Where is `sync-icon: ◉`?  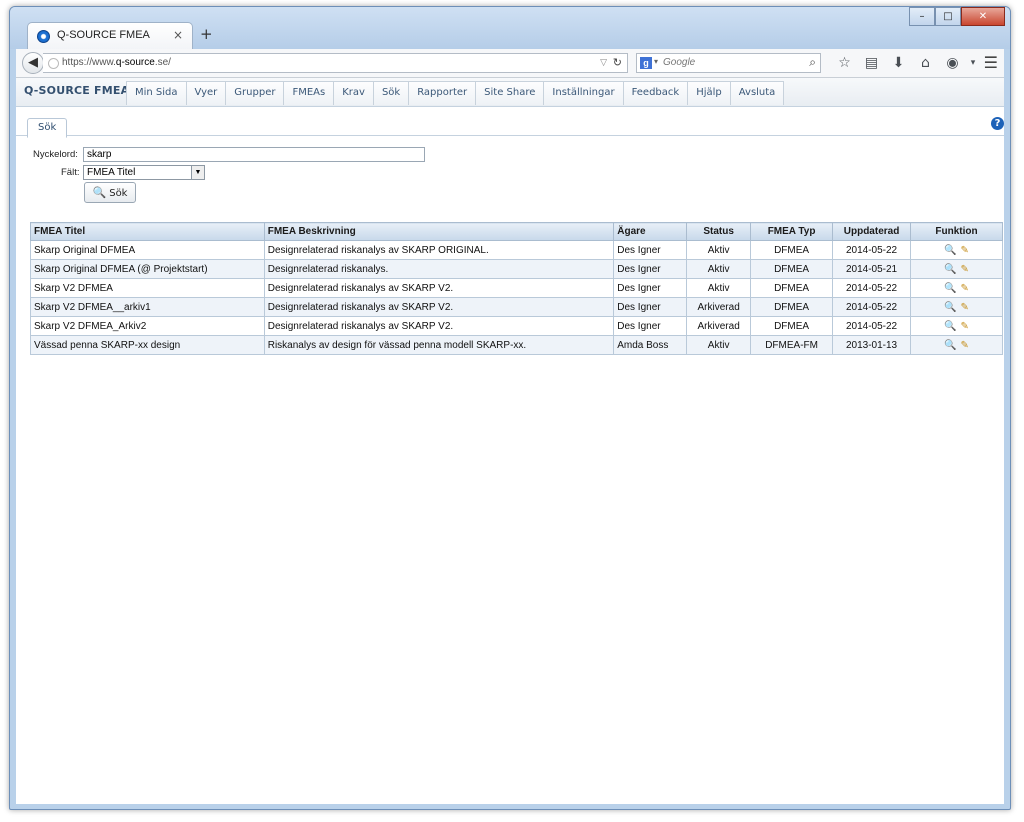
sync-icon: ◉ is located at coordinates (952, 63).